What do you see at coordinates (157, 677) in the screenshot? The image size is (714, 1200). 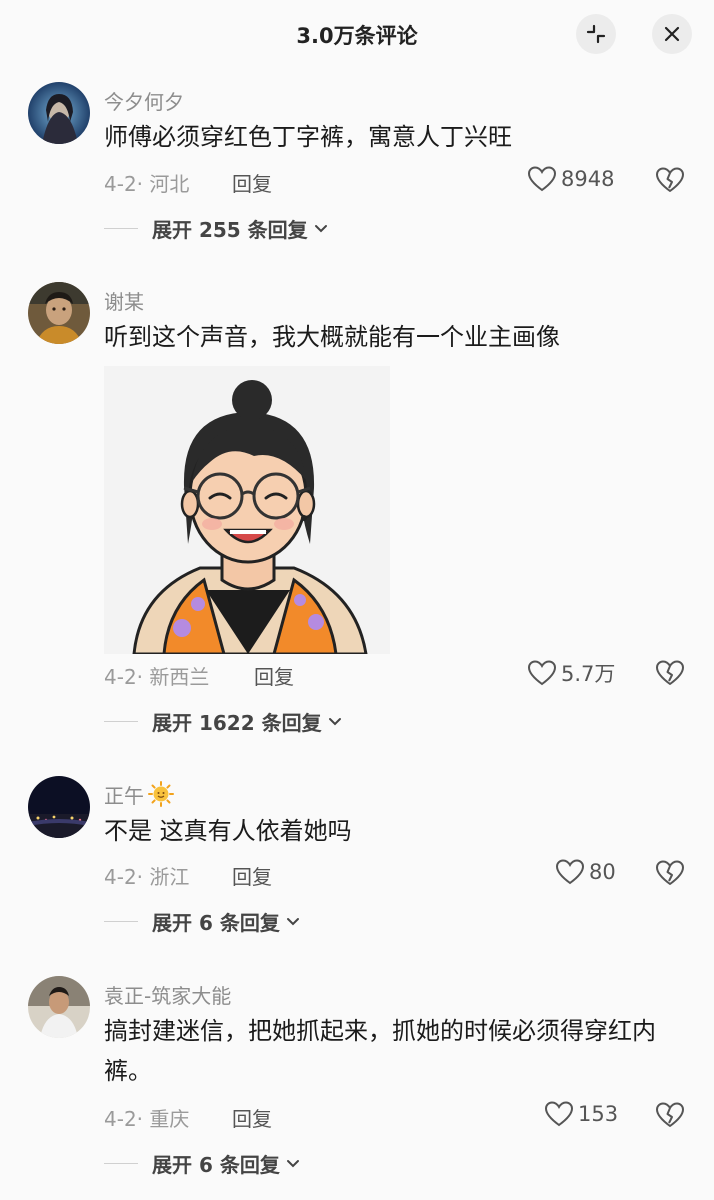 I see `comment-meta: 4-2· 新西兰` at bounding box center [157, 677].